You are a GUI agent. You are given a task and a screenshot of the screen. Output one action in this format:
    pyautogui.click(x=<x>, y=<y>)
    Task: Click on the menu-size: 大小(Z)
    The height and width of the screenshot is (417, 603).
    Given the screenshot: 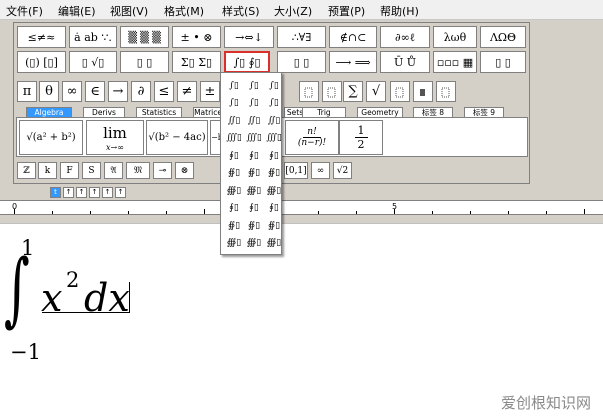 What is the action you would take?
    pyautogui.click(x=293, y=11)
    